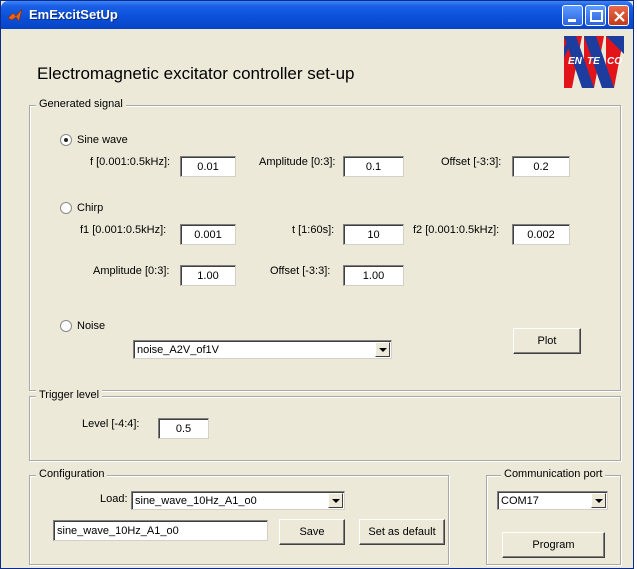  What do you see at coordinates (547, 341) in the screenshot?
I see `plot-button: Plot` at bounding box center [547, 341].